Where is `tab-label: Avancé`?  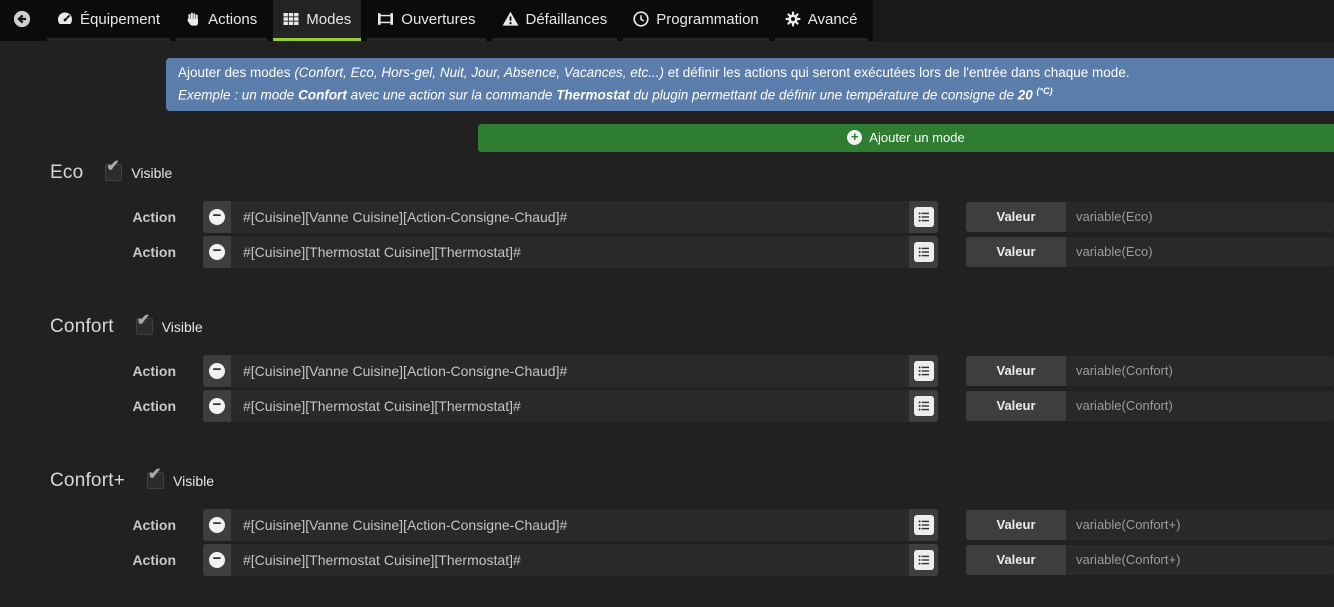
tab-label: Avancé is located at coordinates (832, 19).